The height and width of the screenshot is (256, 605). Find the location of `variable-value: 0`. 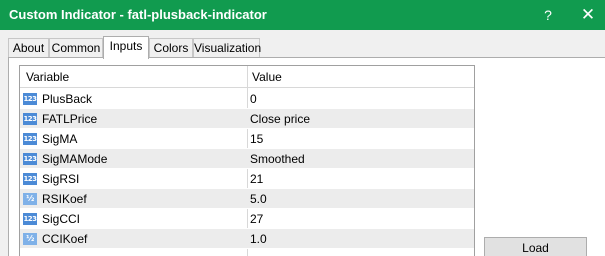

variable-value: 0 is located at coordinates (253, 99).